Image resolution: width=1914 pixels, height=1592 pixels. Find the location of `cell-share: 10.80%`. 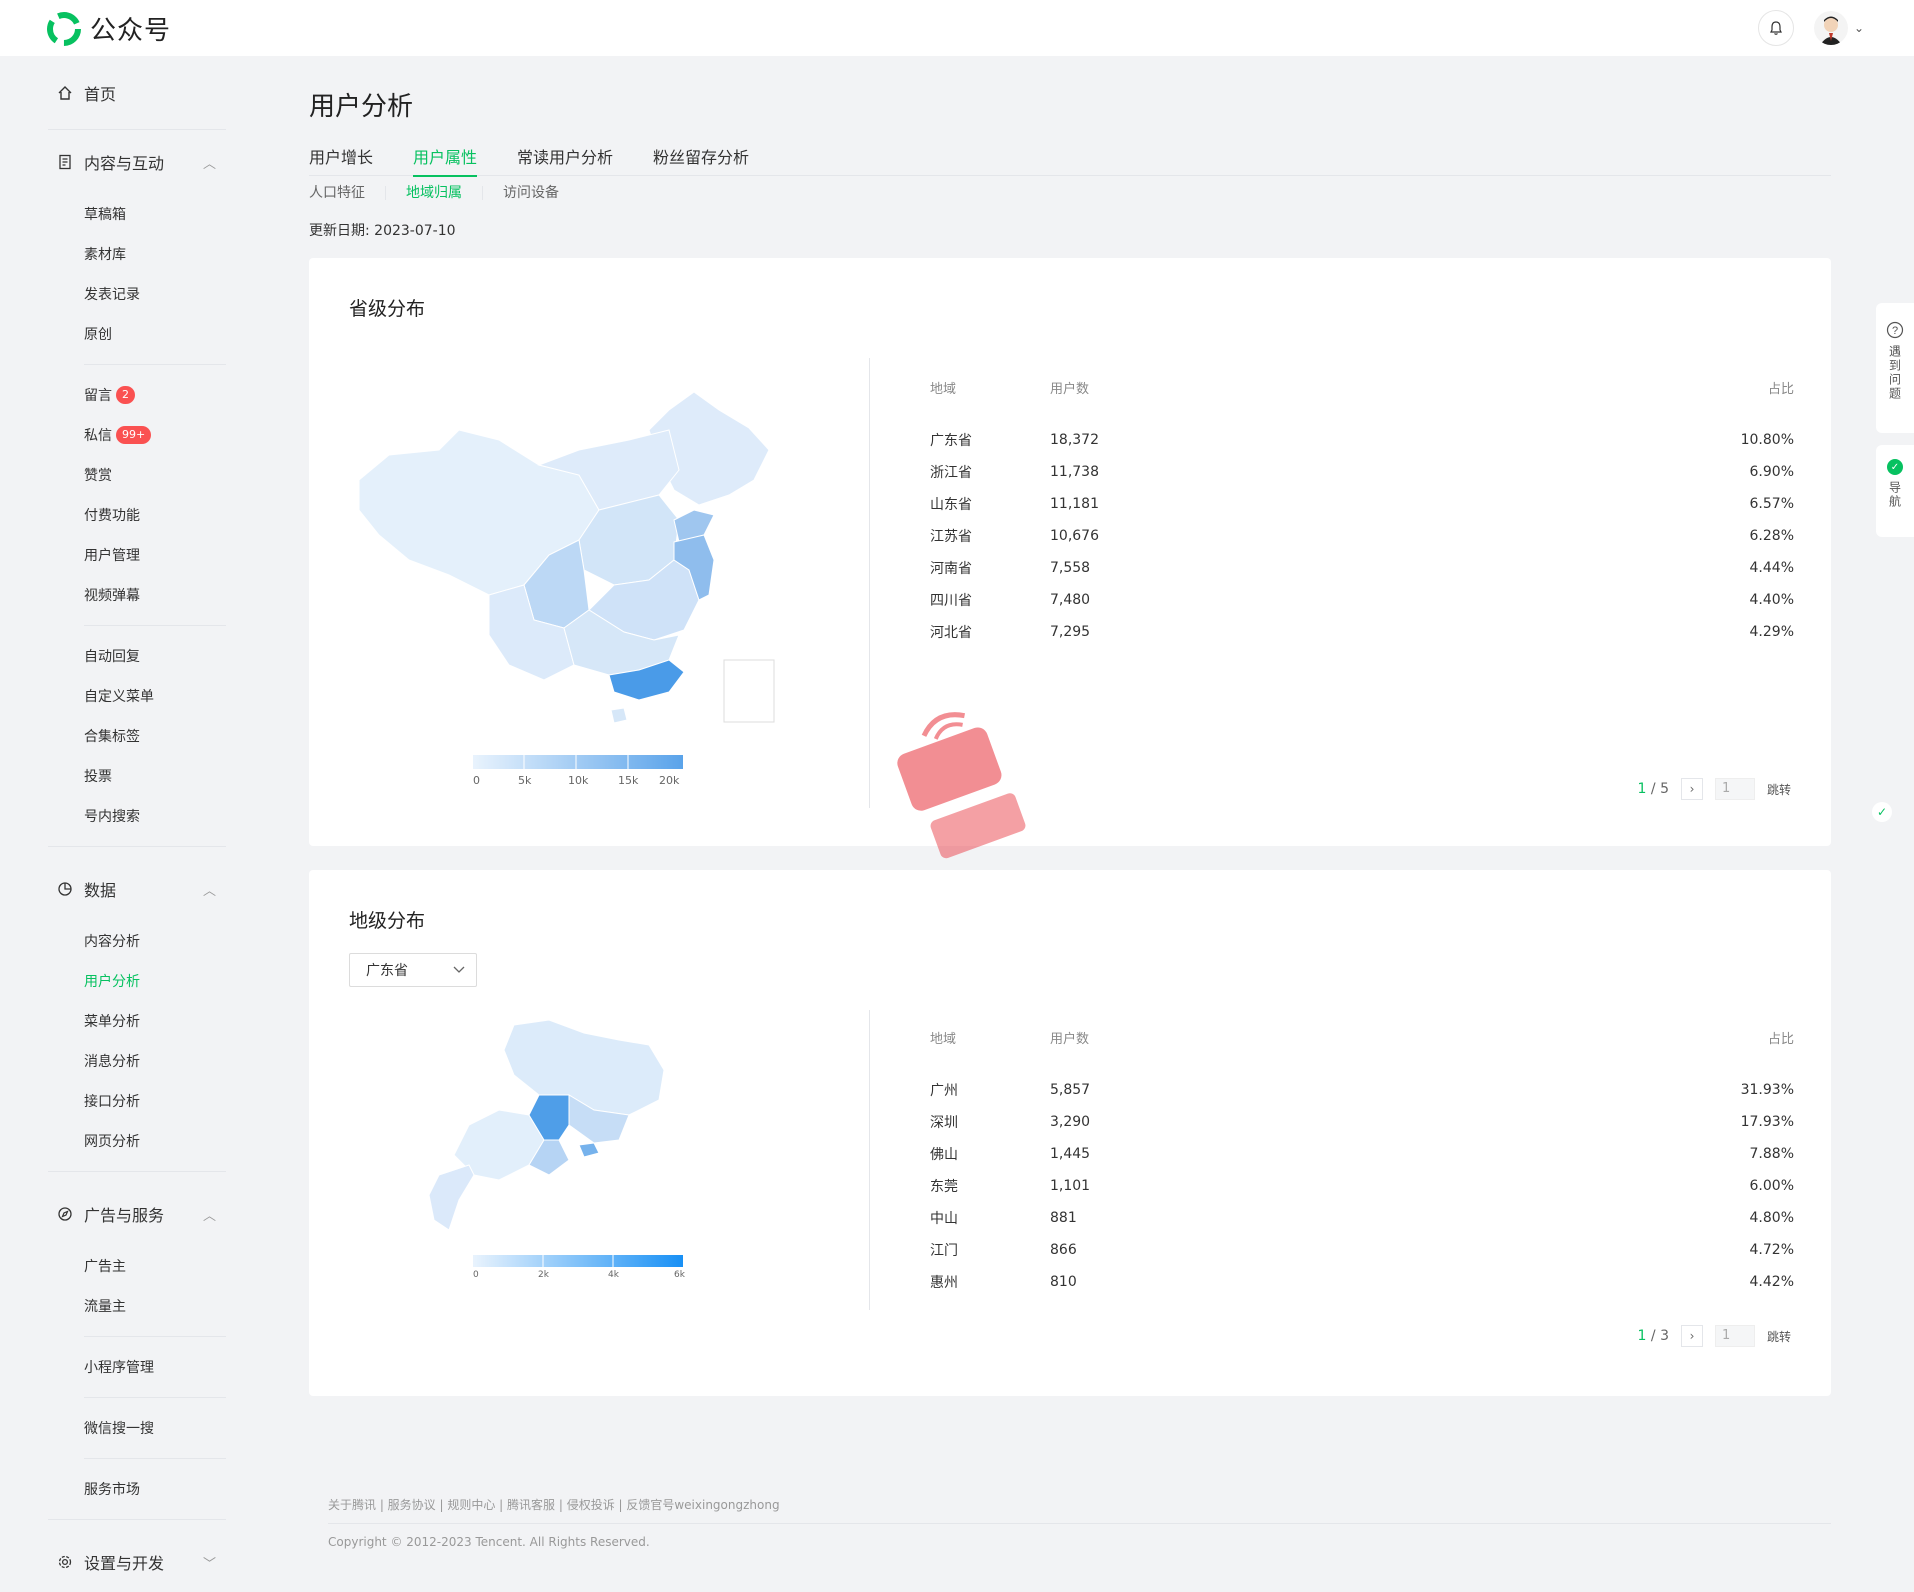

cell-share: 10.80% is located at coordinates (1767, 440).